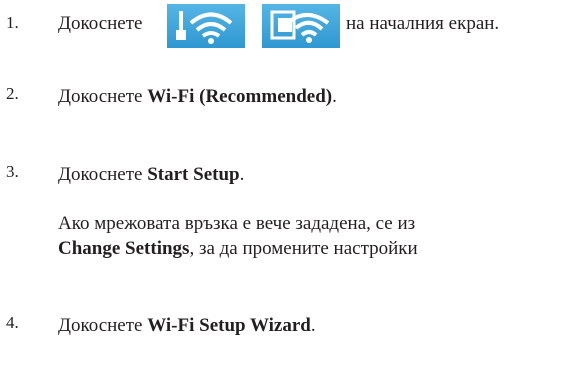 This screenshot has height=370, width=579. Describe the element at coordinates (301, 26) in the screenshot. I see `wifi-direct-icon` at that location.